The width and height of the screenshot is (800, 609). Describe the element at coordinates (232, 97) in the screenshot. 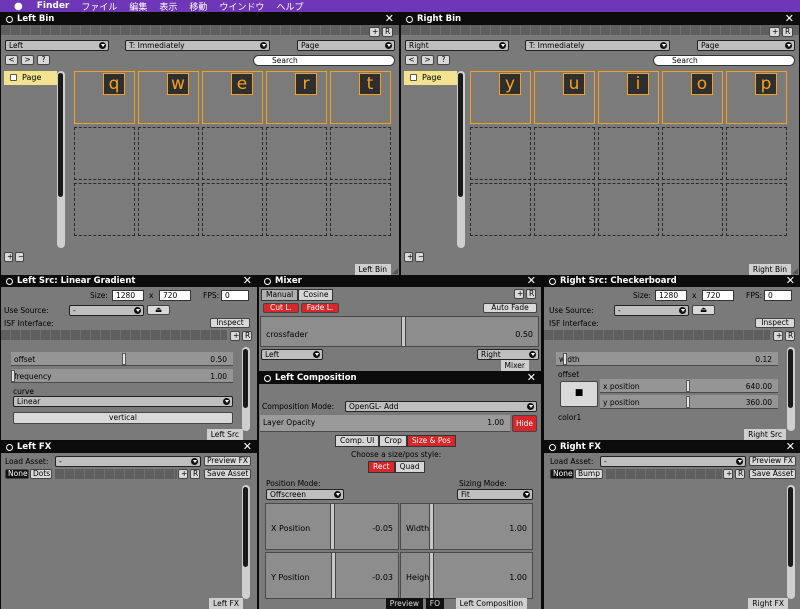

I see `bin-cell: e` at that location.